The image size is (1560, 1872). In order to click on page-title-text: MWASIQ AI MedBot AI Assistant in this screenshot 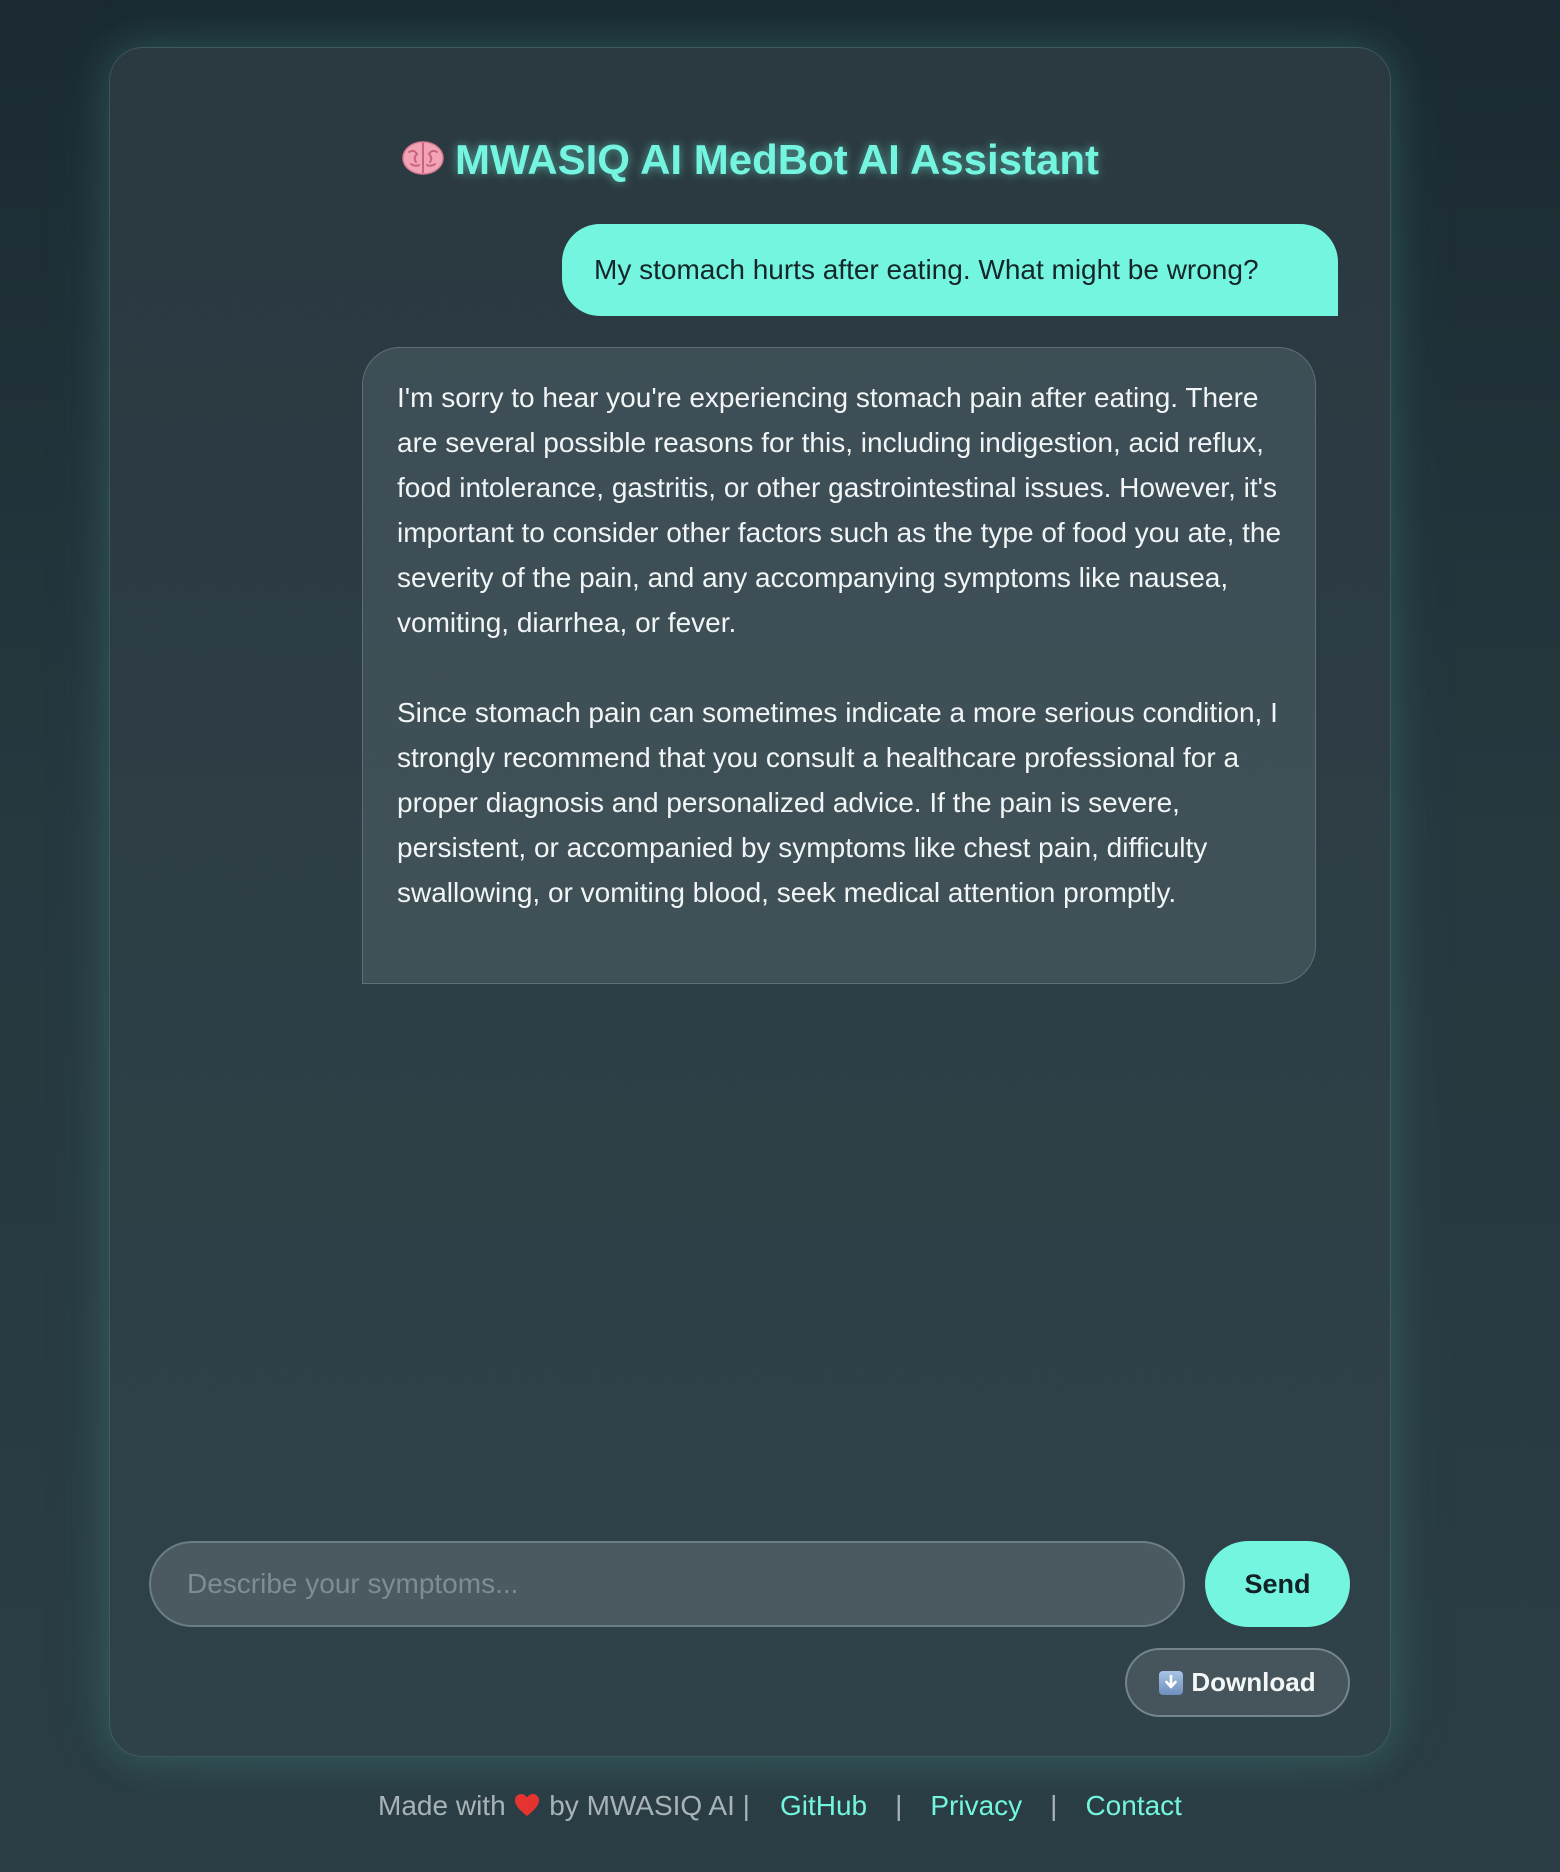, I will do `click(777, 159)`.